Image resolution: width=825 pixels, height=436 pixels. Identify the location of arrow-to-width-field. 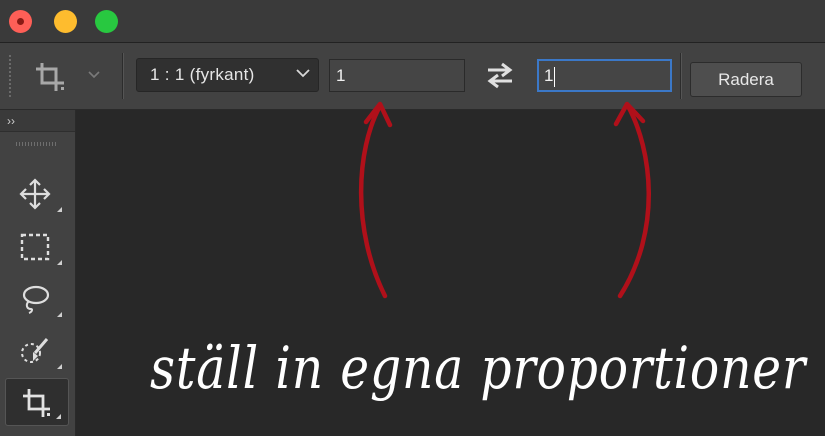
(375, 200).